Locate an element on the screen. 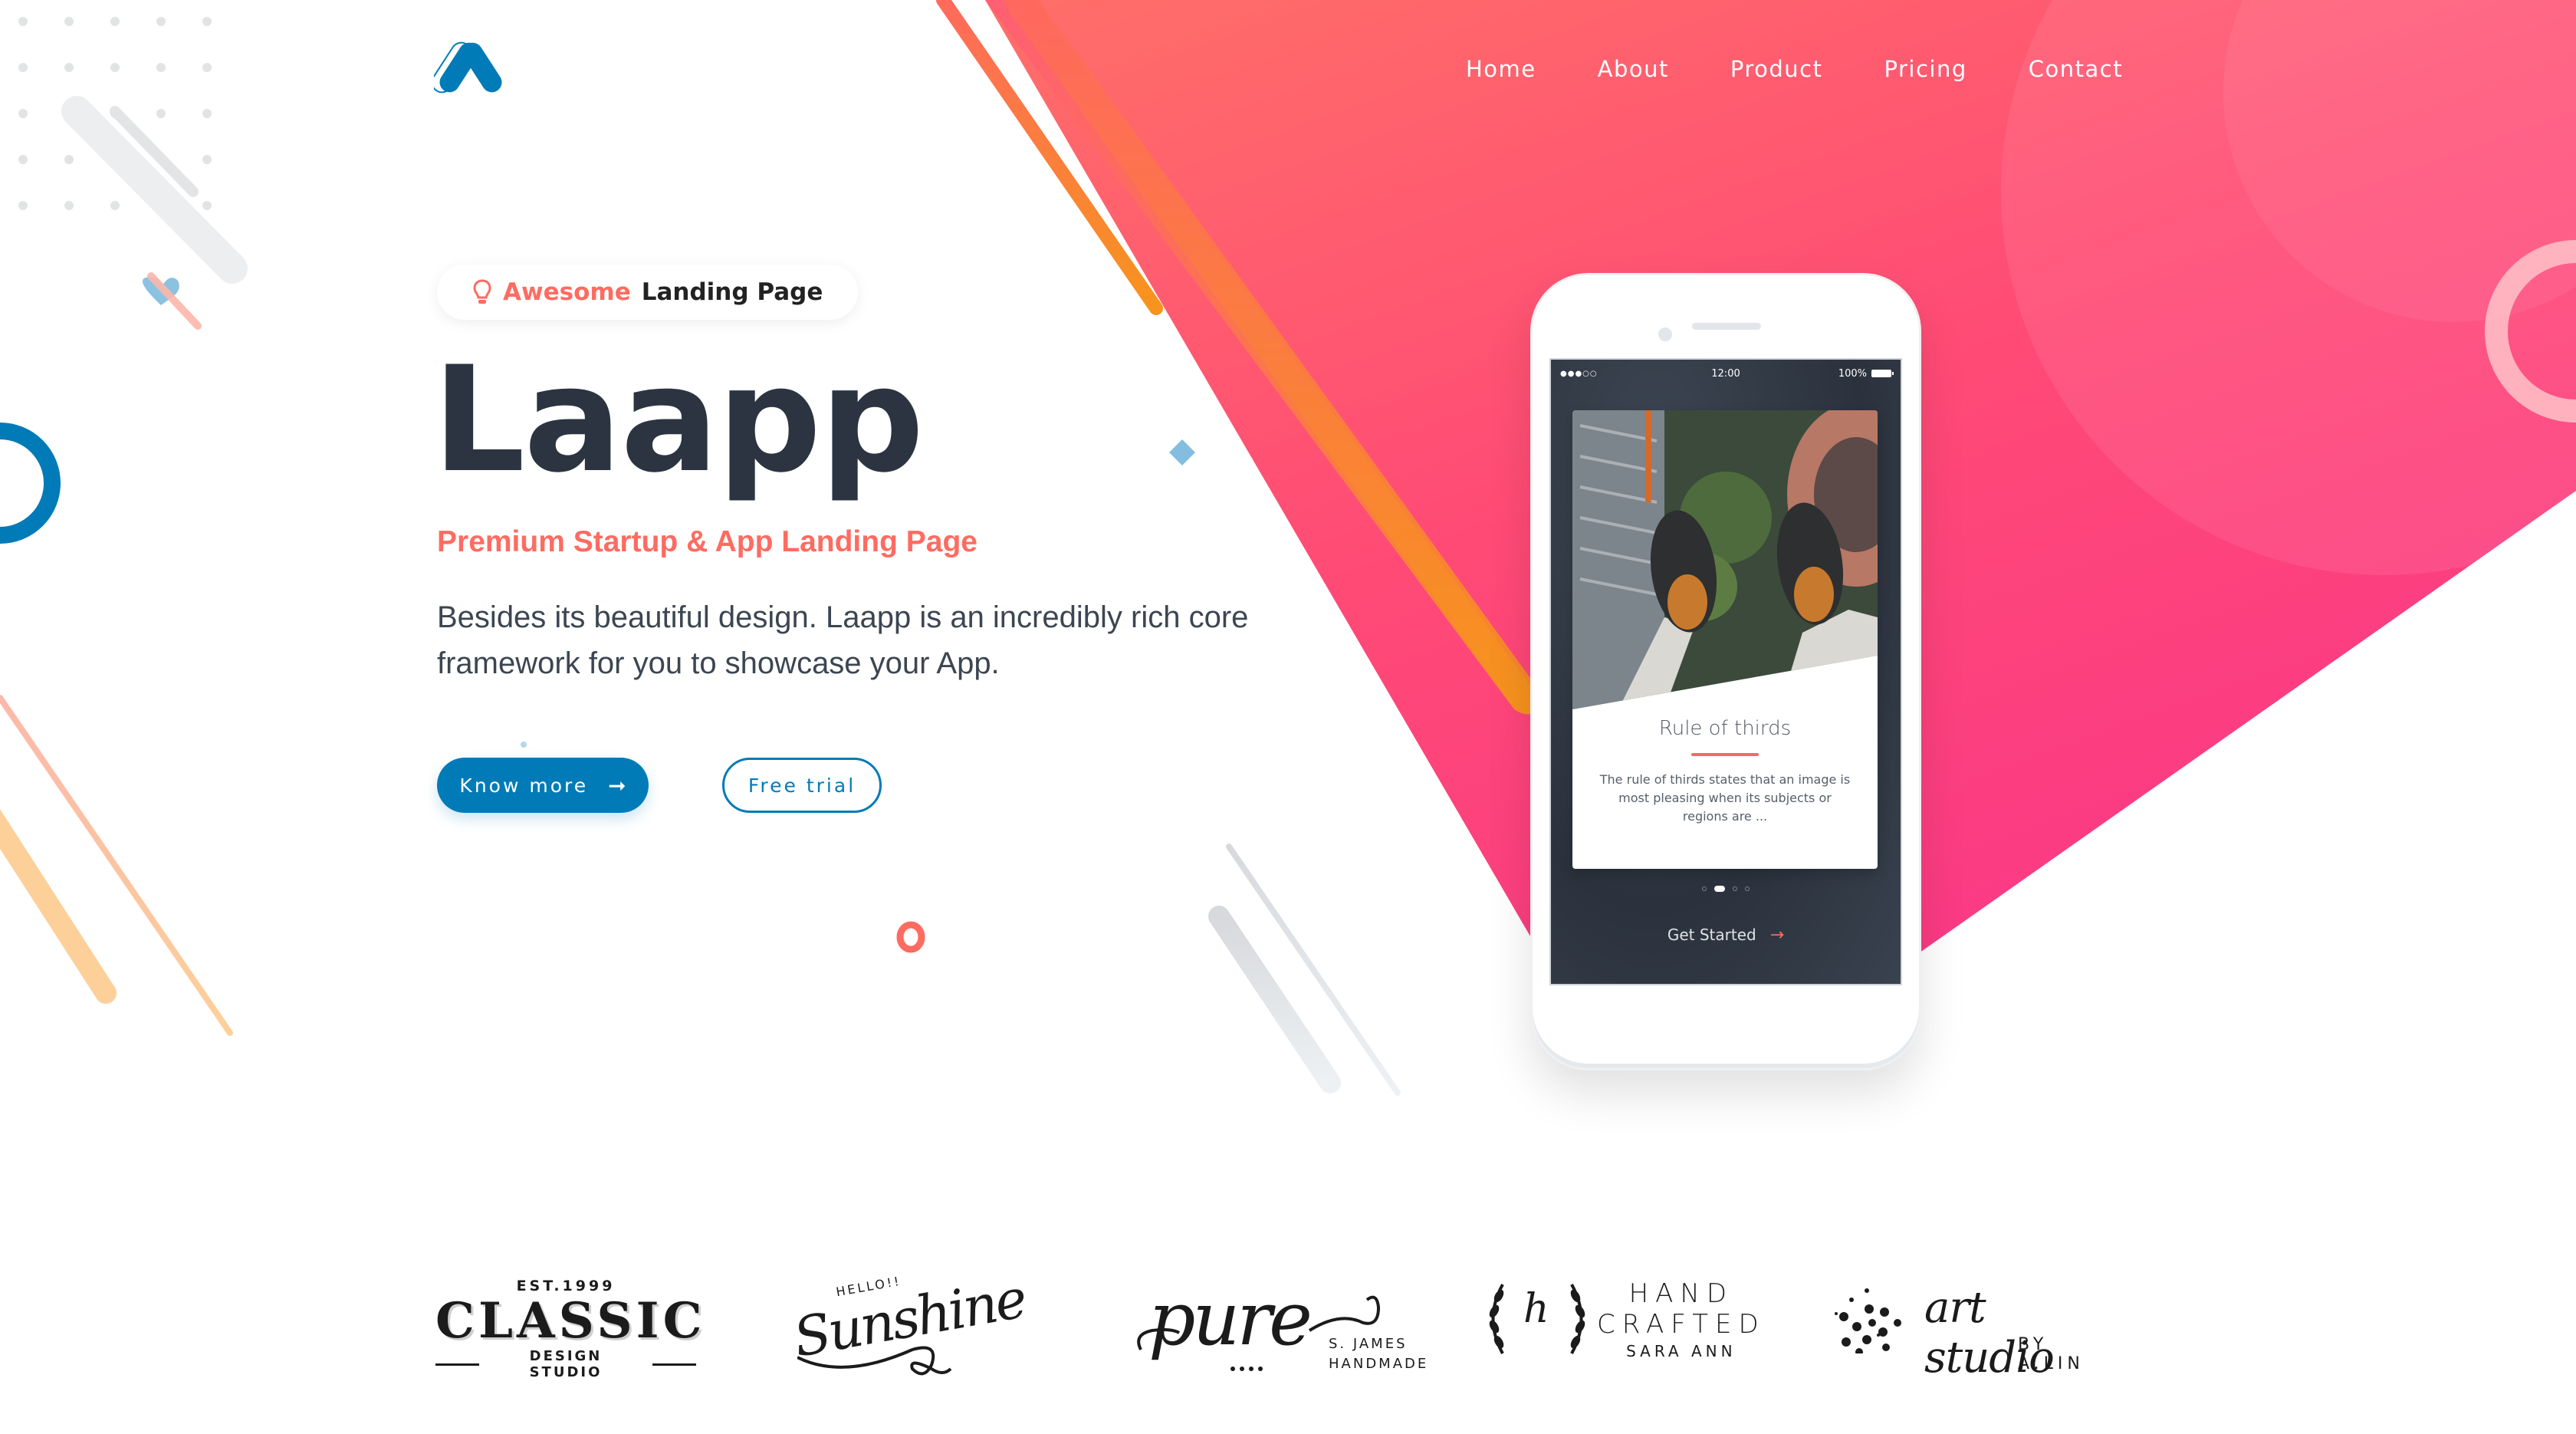 The height and width of the screenshot is (1434, 2576). classic-main: CLASSIC is located at coordinates (571, 1321).